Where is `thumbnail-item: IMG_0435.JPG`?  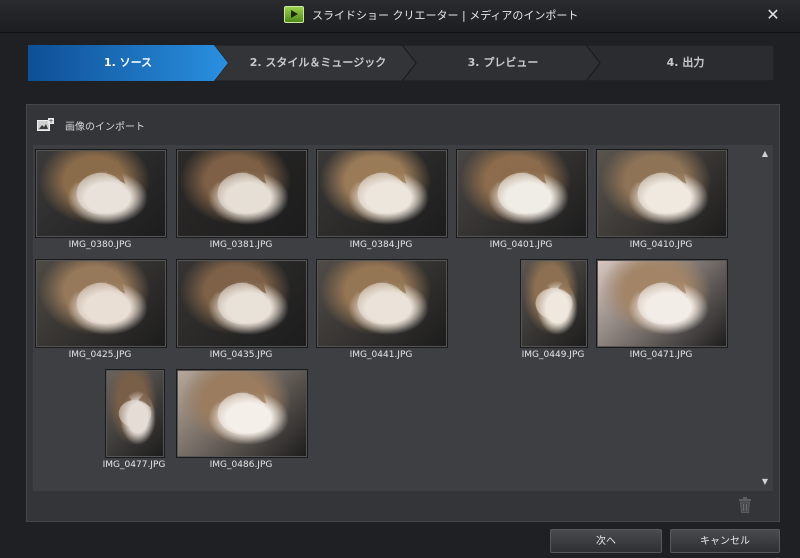 thumbnail-item: IMG_0435.JPG is located at coordinates (246, 313).